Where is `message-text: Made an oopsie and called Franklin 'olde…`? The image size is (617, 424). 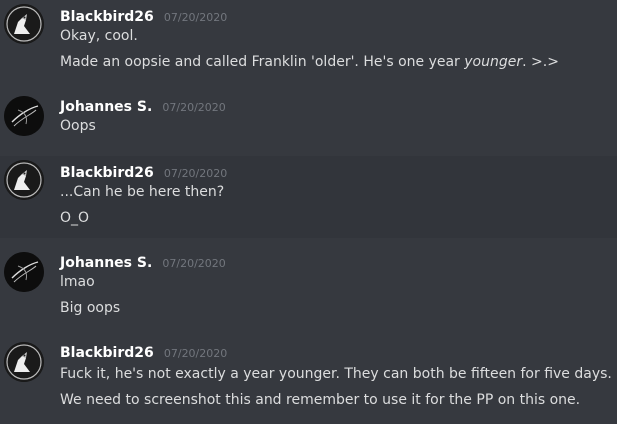
message-text: Made an oopsie and called Franklin 'olde… is located at coordinates (309, 62).